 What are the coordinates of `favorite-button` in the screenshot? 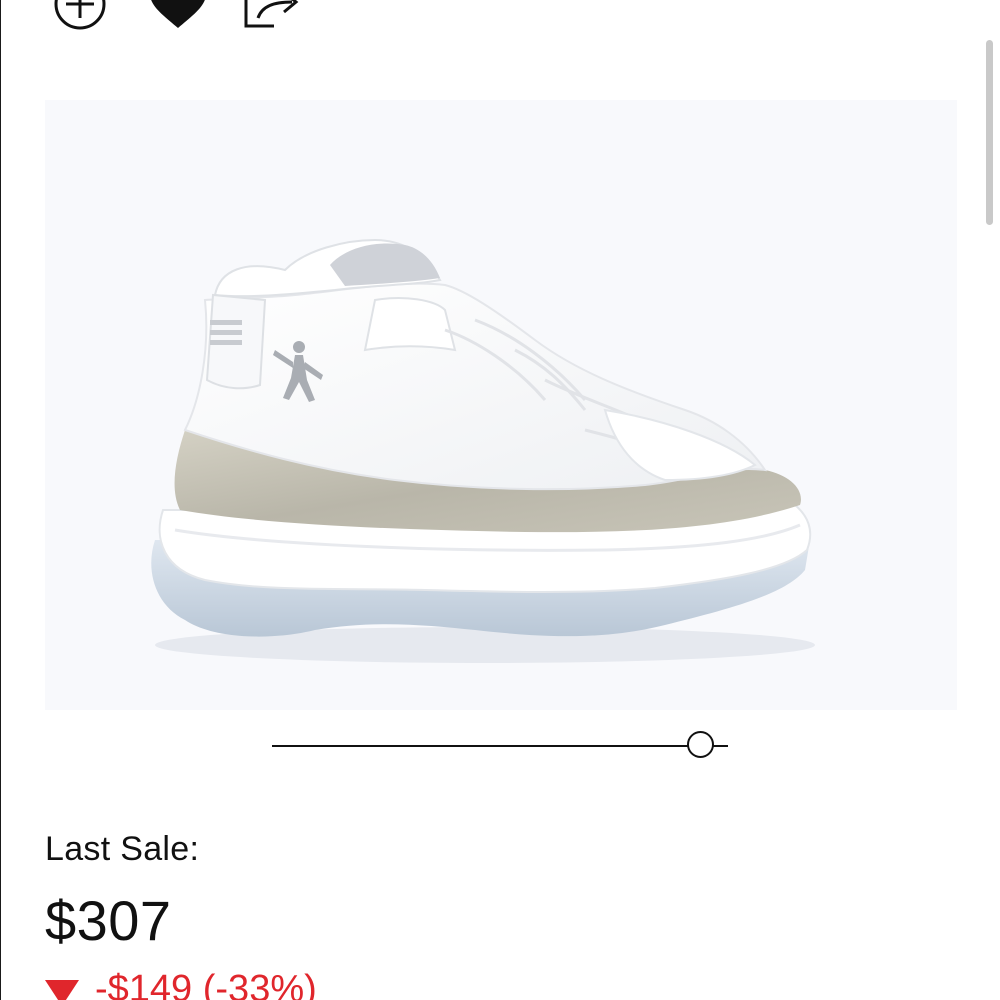 It's located at (178, 16).